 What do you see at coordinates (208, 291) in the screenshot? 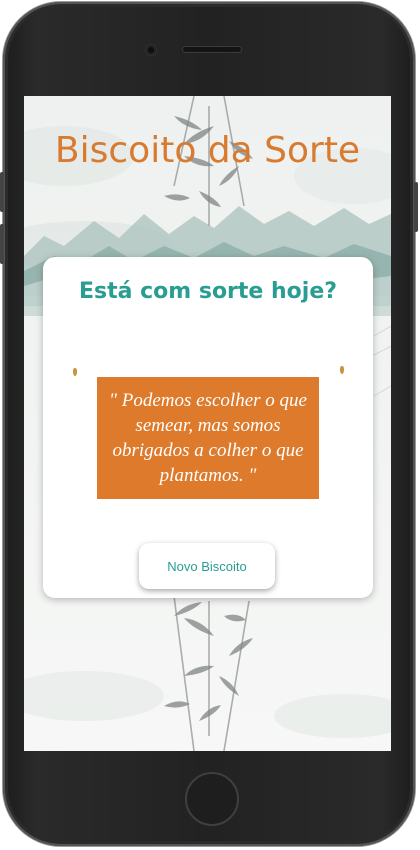
I see `card-heading: Está com sorte hoje?` at bounding box center [208, 291].